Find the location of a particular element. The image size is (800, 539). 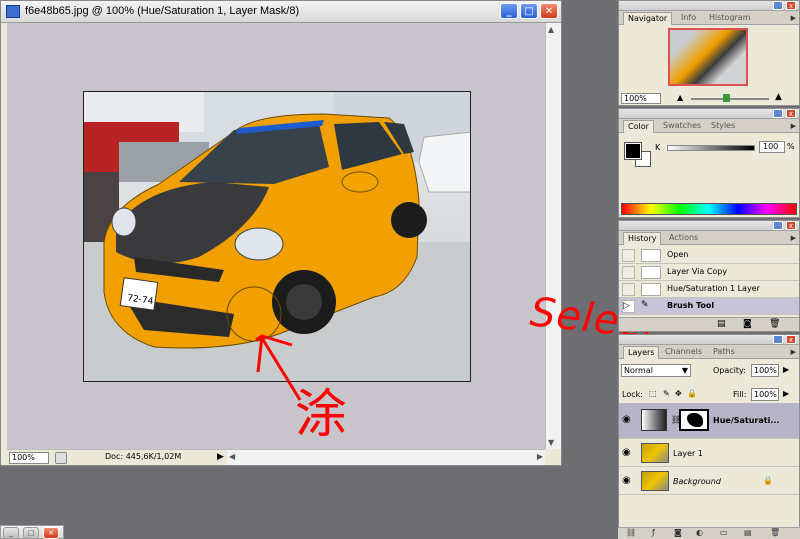

new-layer-icon: ▤ is located at coordinates (748, 532).